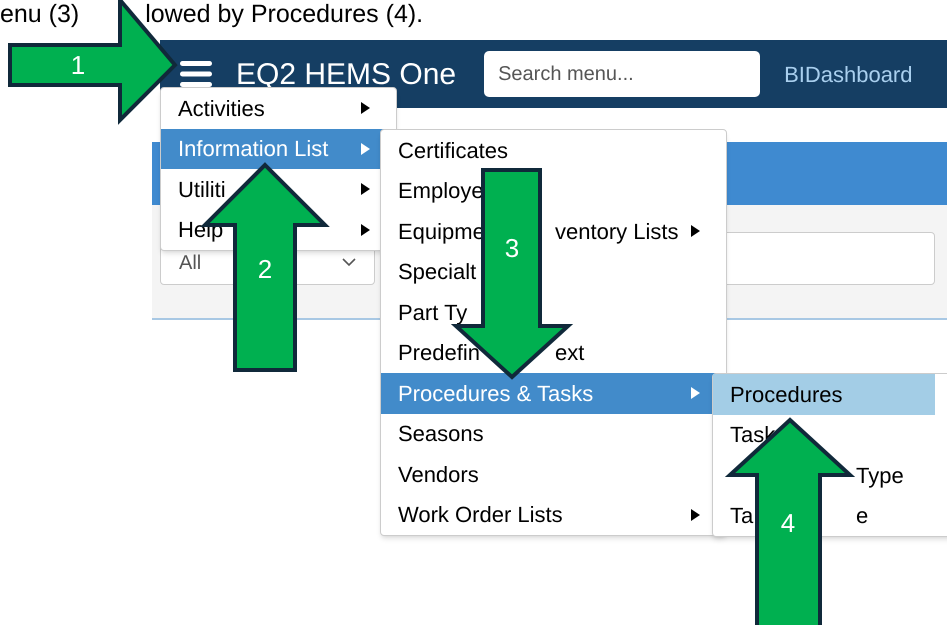  What do you see at coordinates (824, 394) in the screenshot?
I see `menu-item: Procedures` at bounding box center [824, 394].